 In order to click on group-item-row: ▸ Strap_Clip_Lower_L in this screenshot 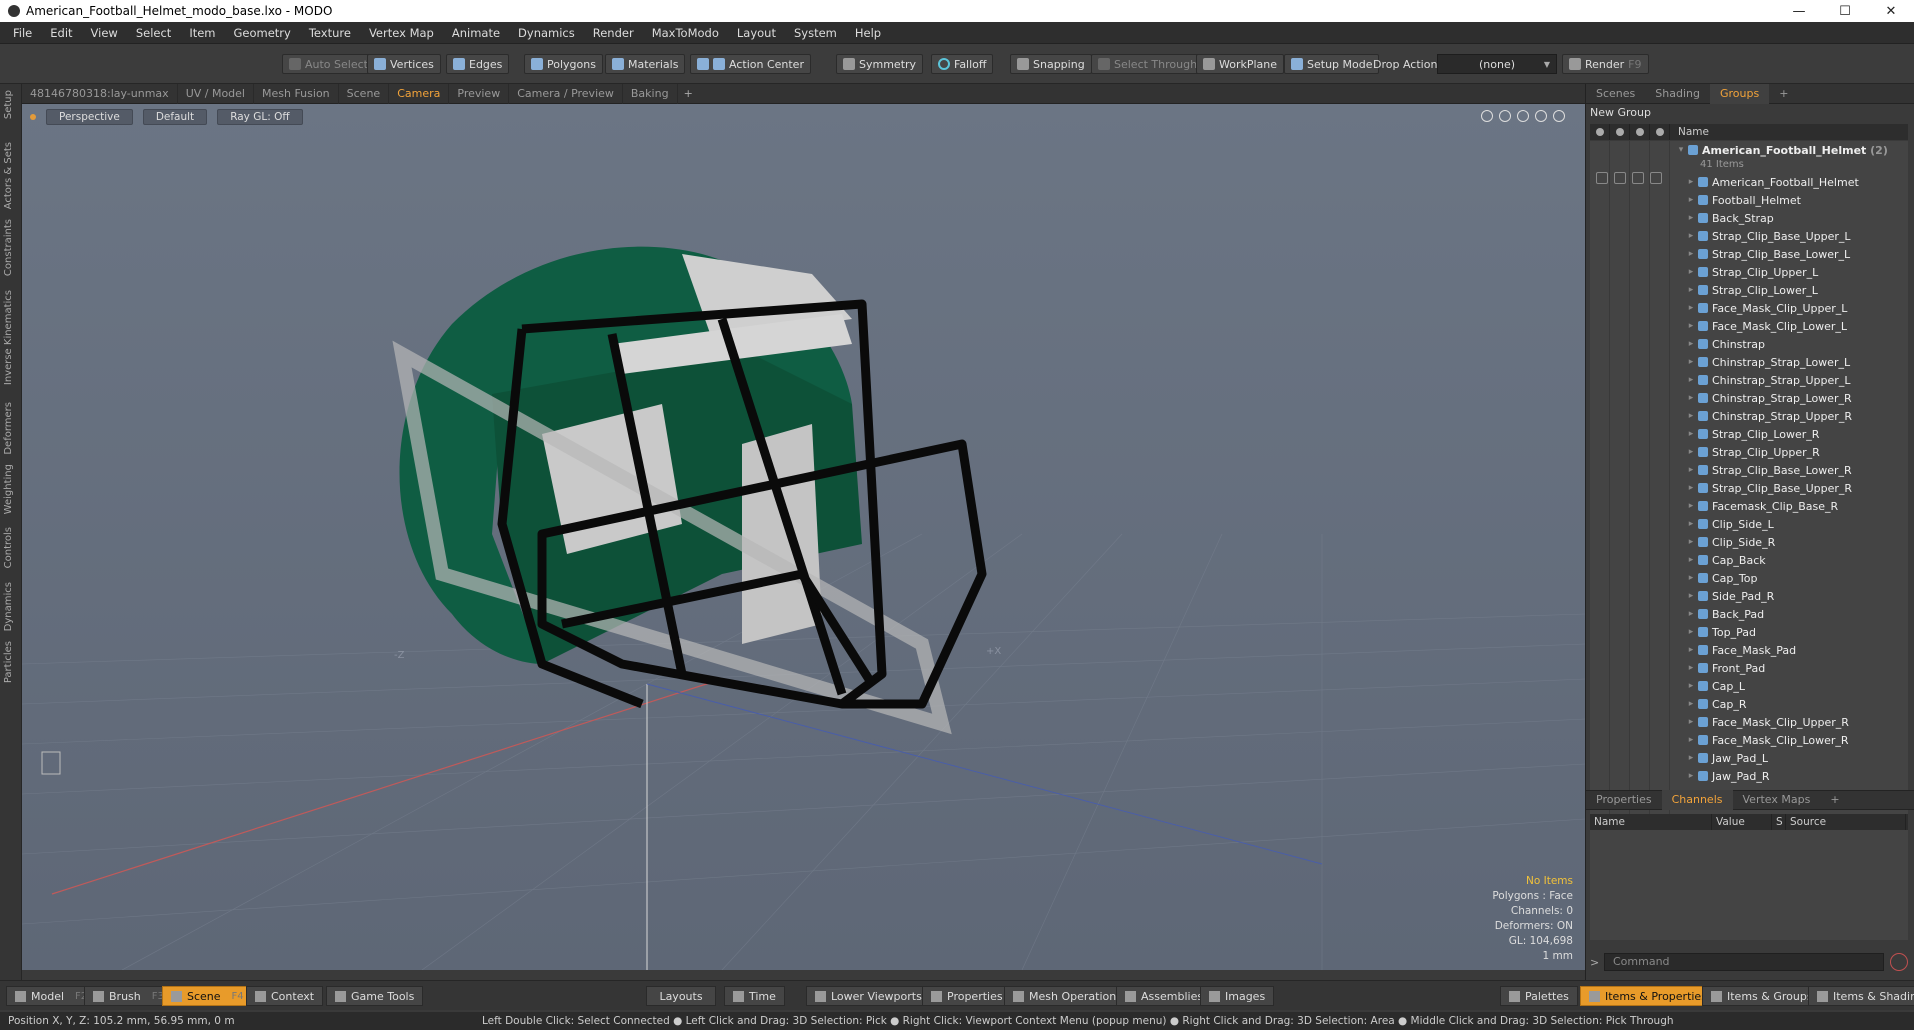, I will do `click(1751, 290)`.